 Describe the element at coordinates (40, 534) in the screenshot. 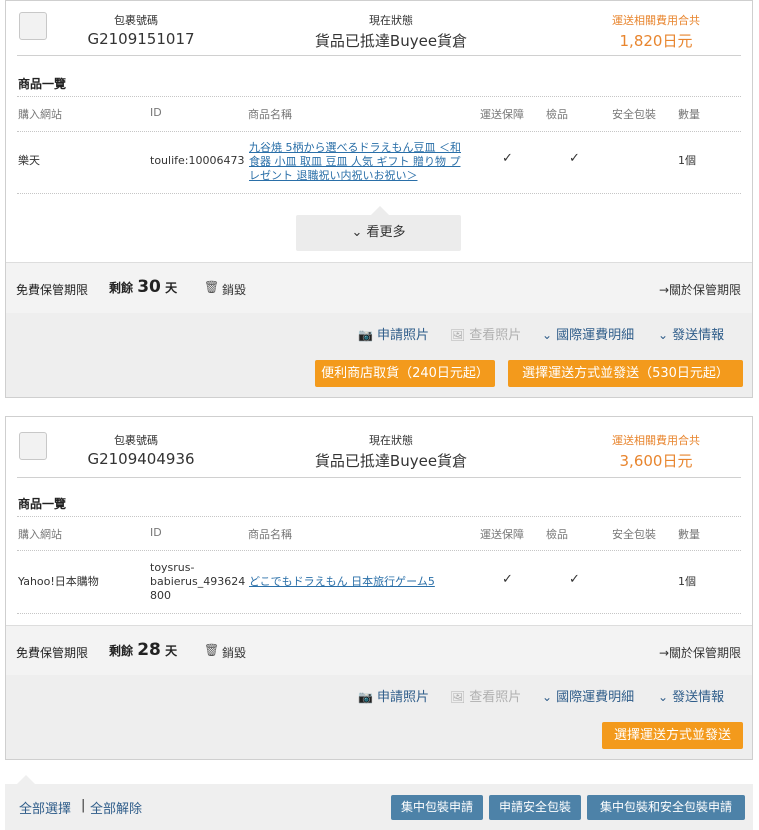

I see `col-header-site: 購入網站` at that location.